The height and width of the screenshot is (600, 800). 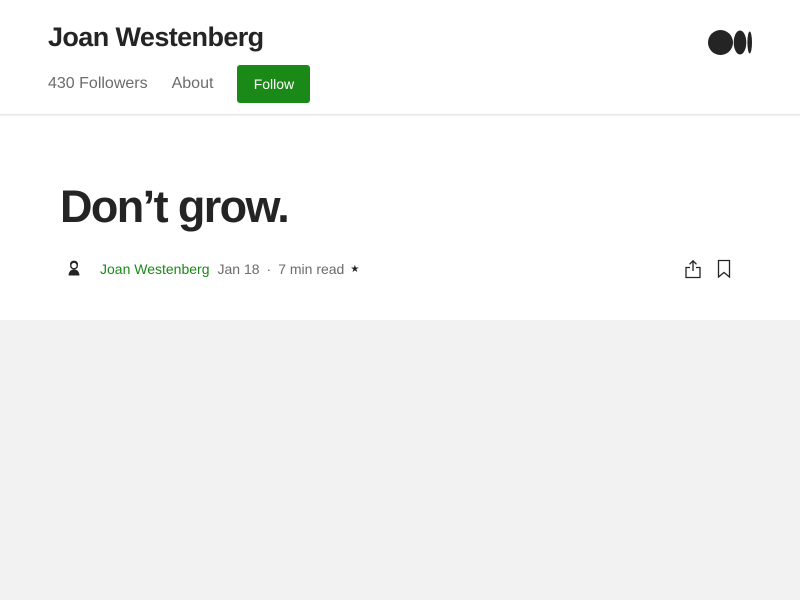 What do you see at coordinates (156, 37) in the screenshot?
I see `author-name-link: Joan Westenberg` at bounding box center [156, 37].